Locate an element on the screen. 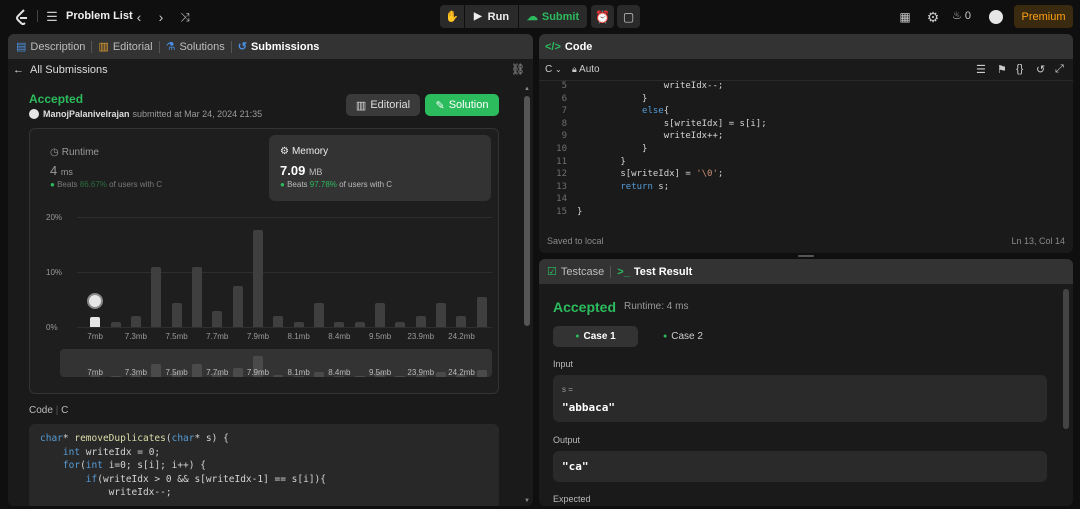 This screenshot has height=509, width=1080. tab-test-result: >_ Test Result is located at coordinates (654, 272).